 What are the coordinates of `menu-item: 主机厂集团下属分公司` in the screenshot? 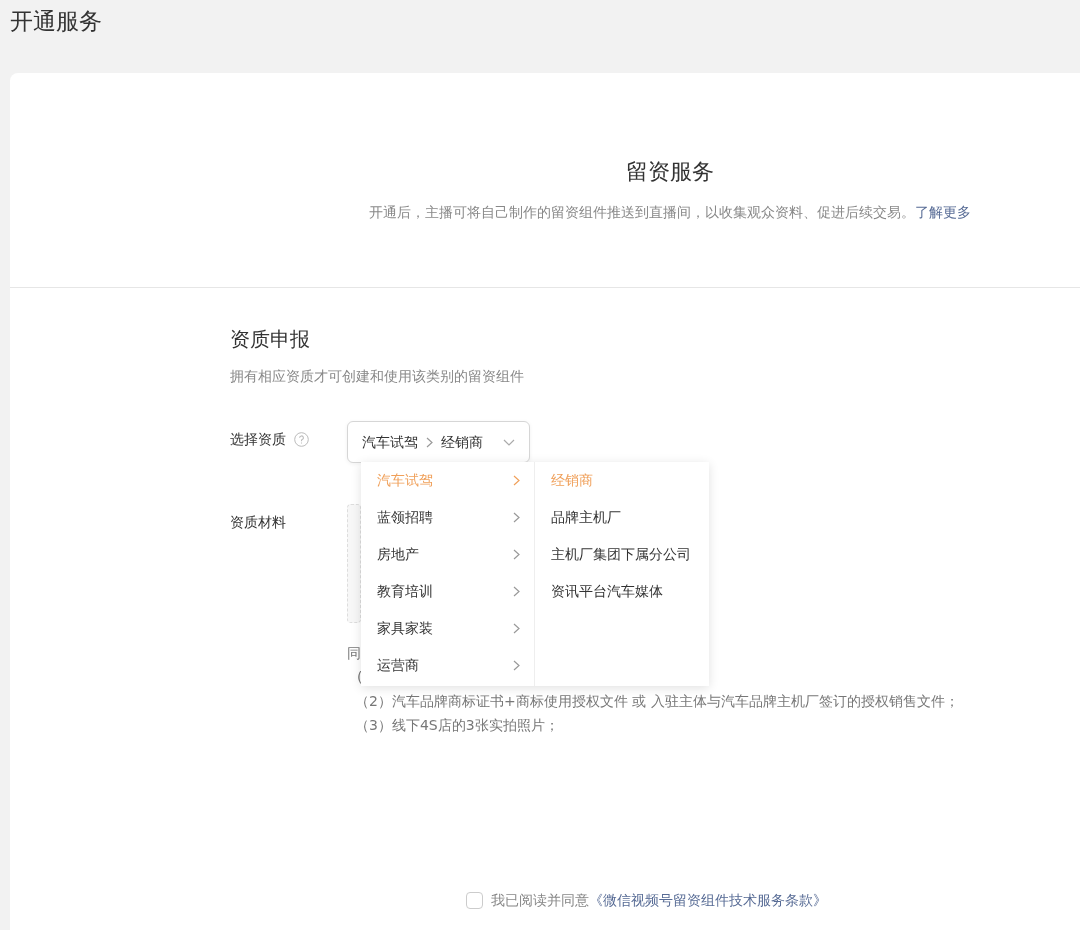 It's located at (622, 554).